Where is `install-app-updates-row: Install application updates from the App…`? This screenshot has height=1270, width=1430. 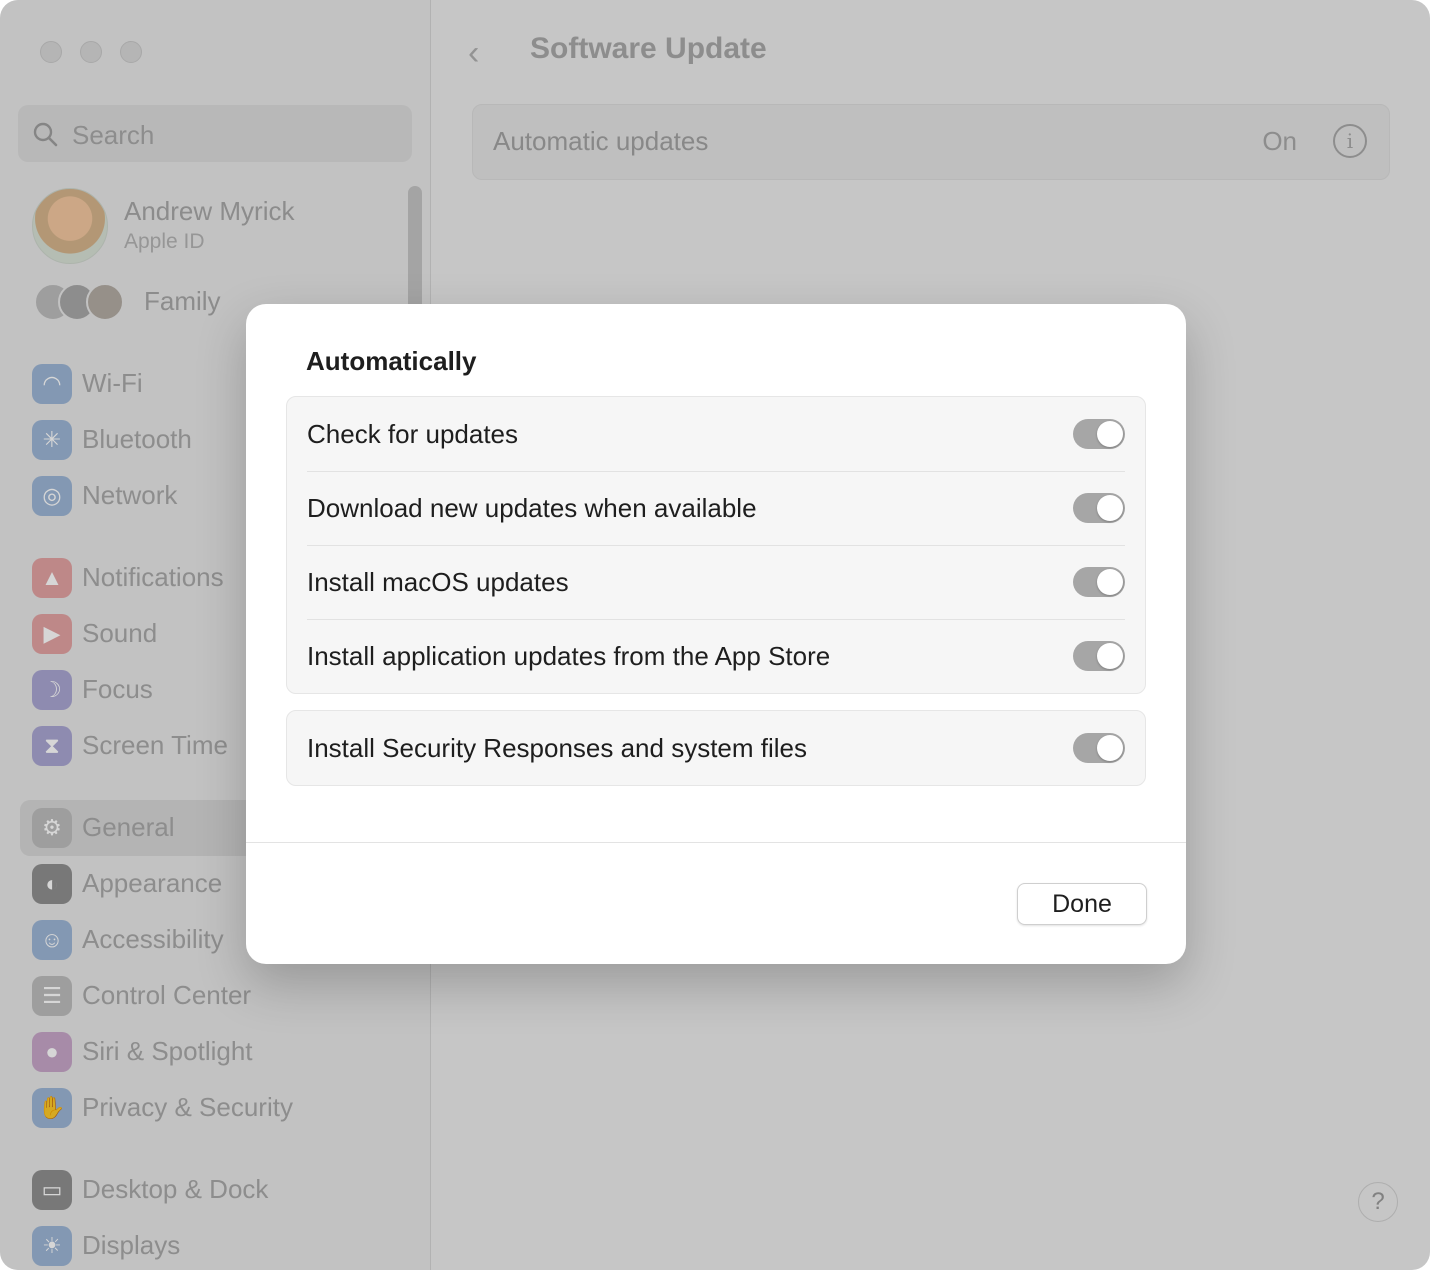
install-app-updates-row: Install application updates from the App… is located at coordinates (716, 656).